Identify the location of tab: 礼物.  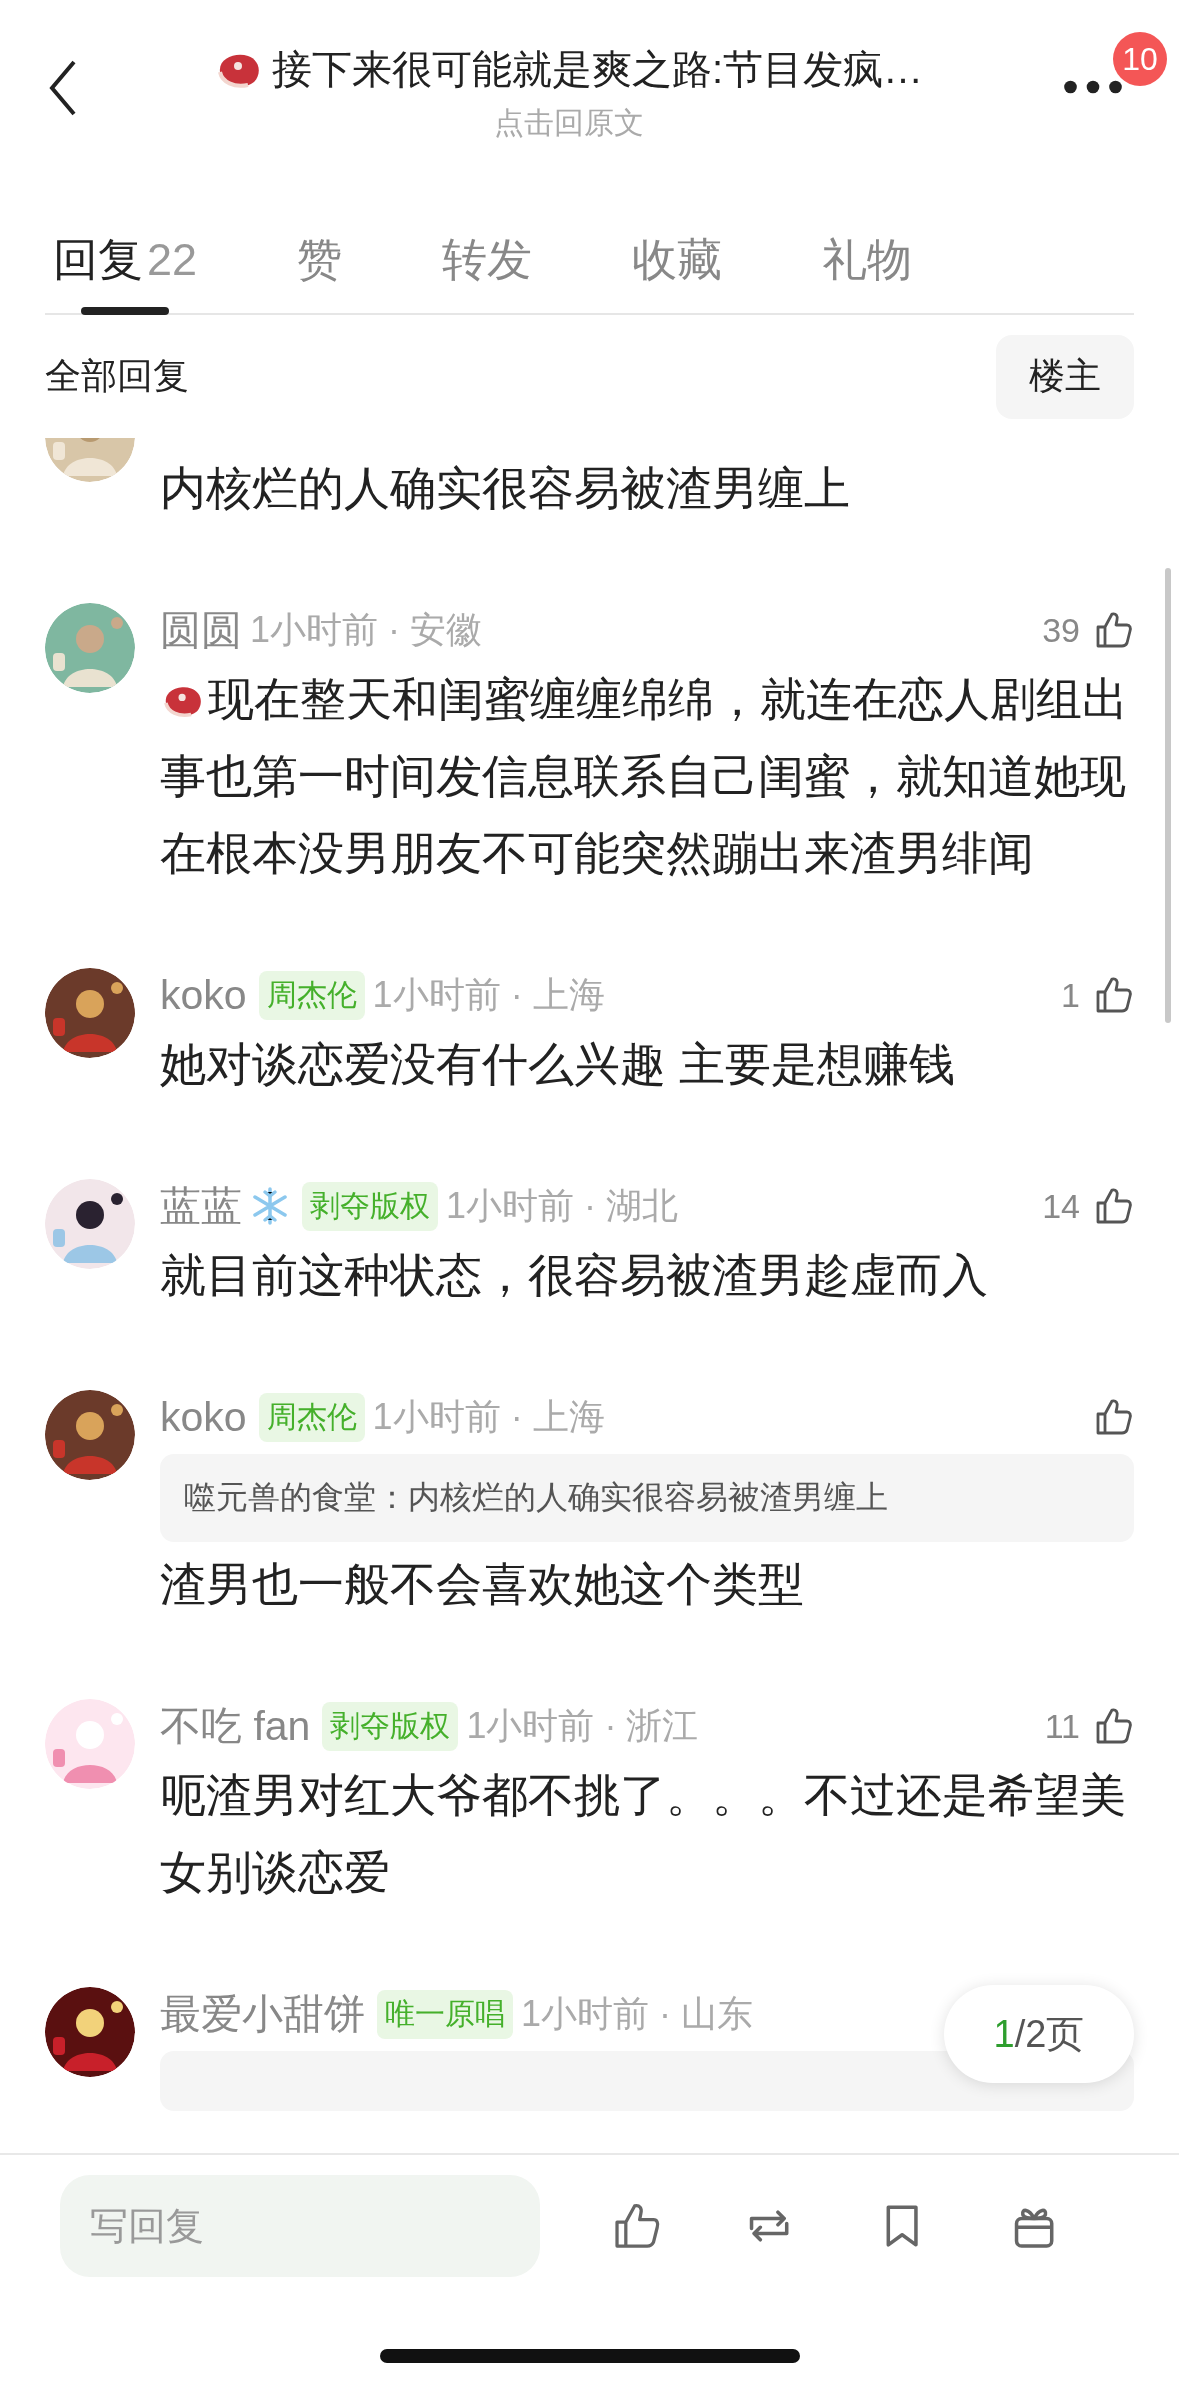
(867, 245).